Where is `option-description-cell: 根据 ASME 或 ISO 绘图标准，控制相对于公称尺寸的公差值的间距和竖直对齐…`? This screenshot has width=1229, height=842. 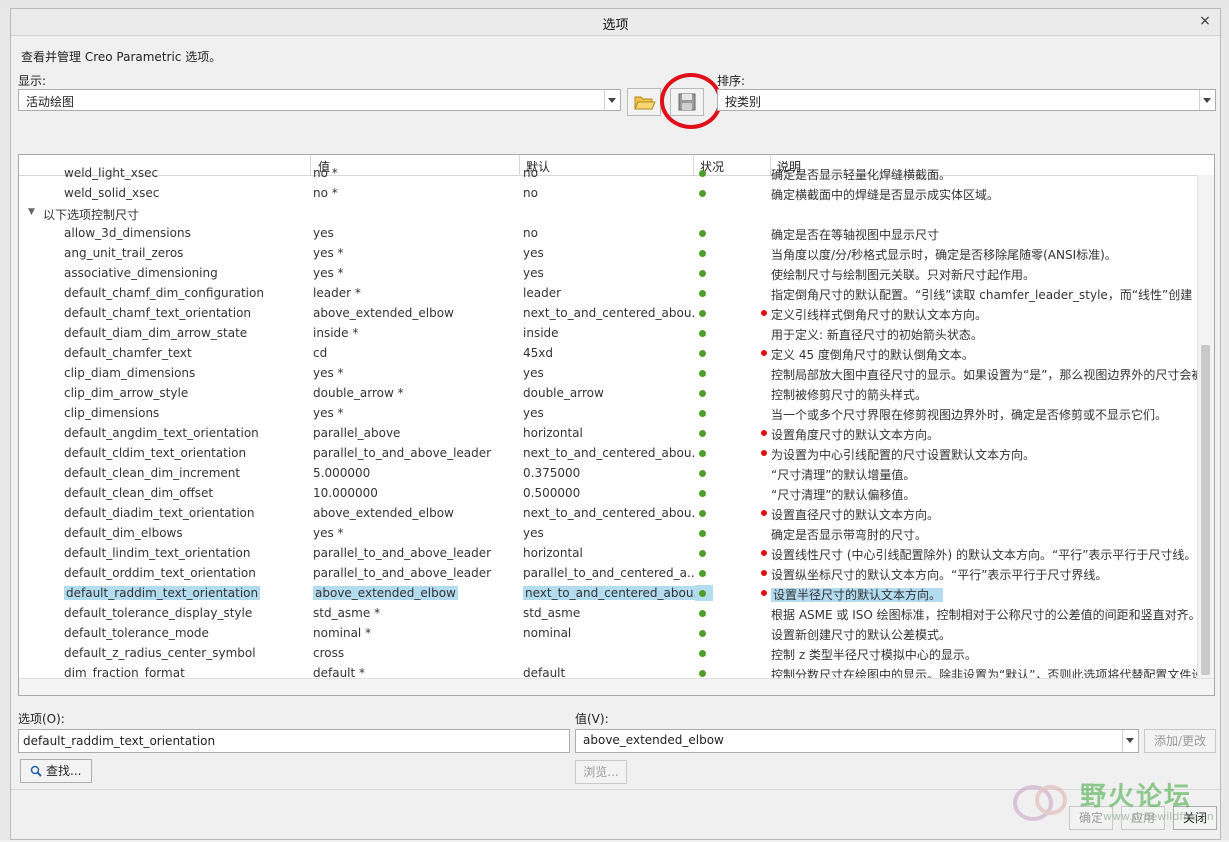 option-description-cell: 根据 ASME 或 ISO 绘图标准，控制相对于公称尺寸的公差值的间距和竖直对齐… is located at coordinates (986, 615).